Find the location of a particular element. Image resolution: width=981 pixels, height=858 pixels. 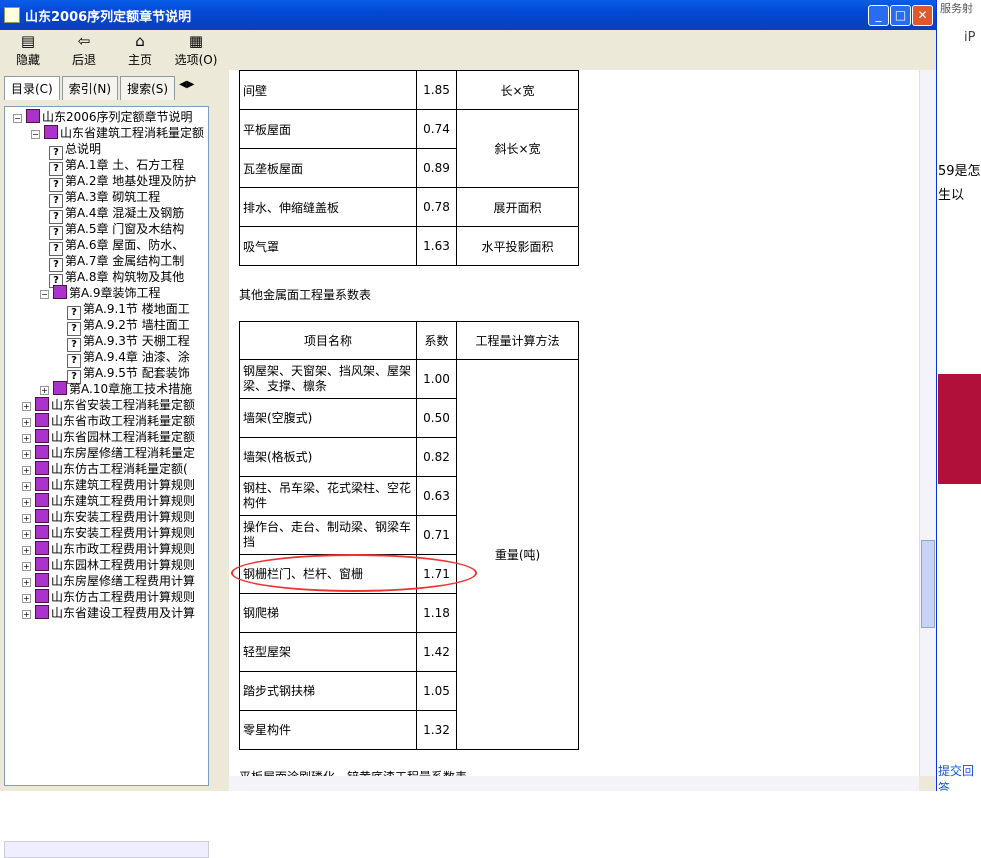

table-cell: 1.85 is located at coordinates (436, 90).